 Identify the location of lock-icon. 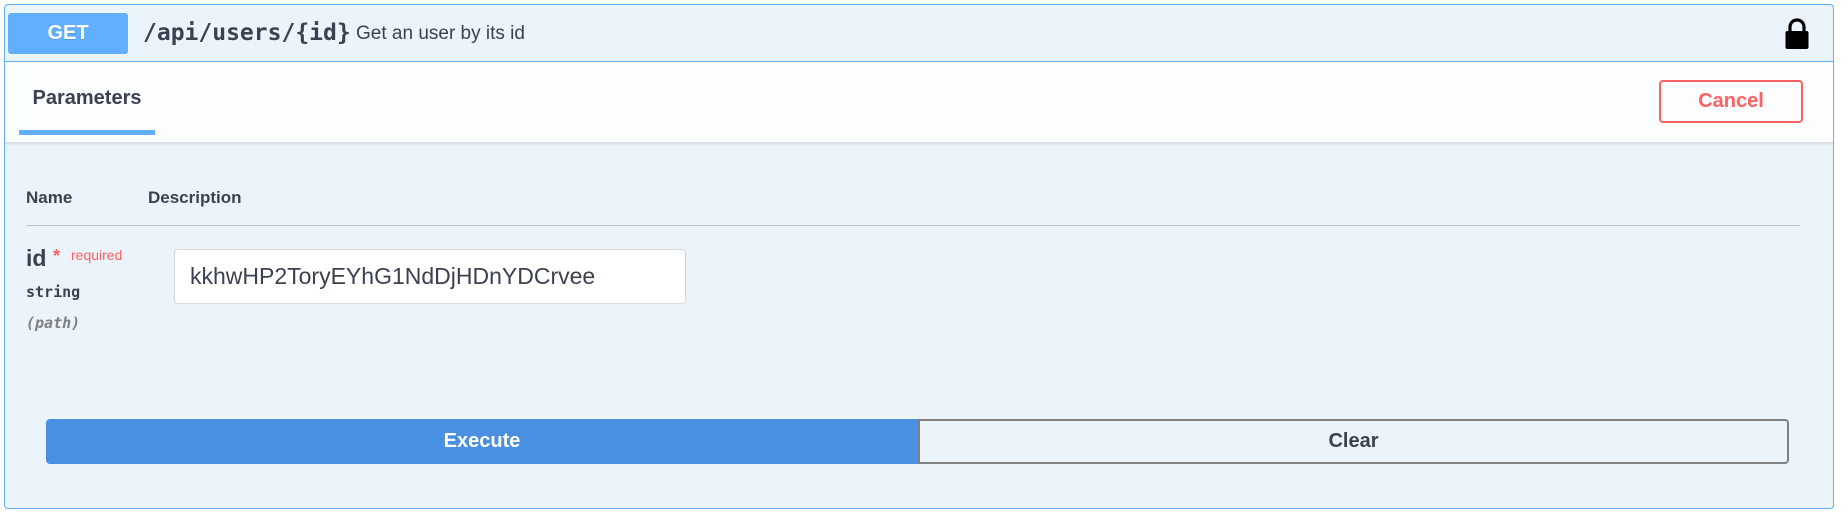
(1797, 34).